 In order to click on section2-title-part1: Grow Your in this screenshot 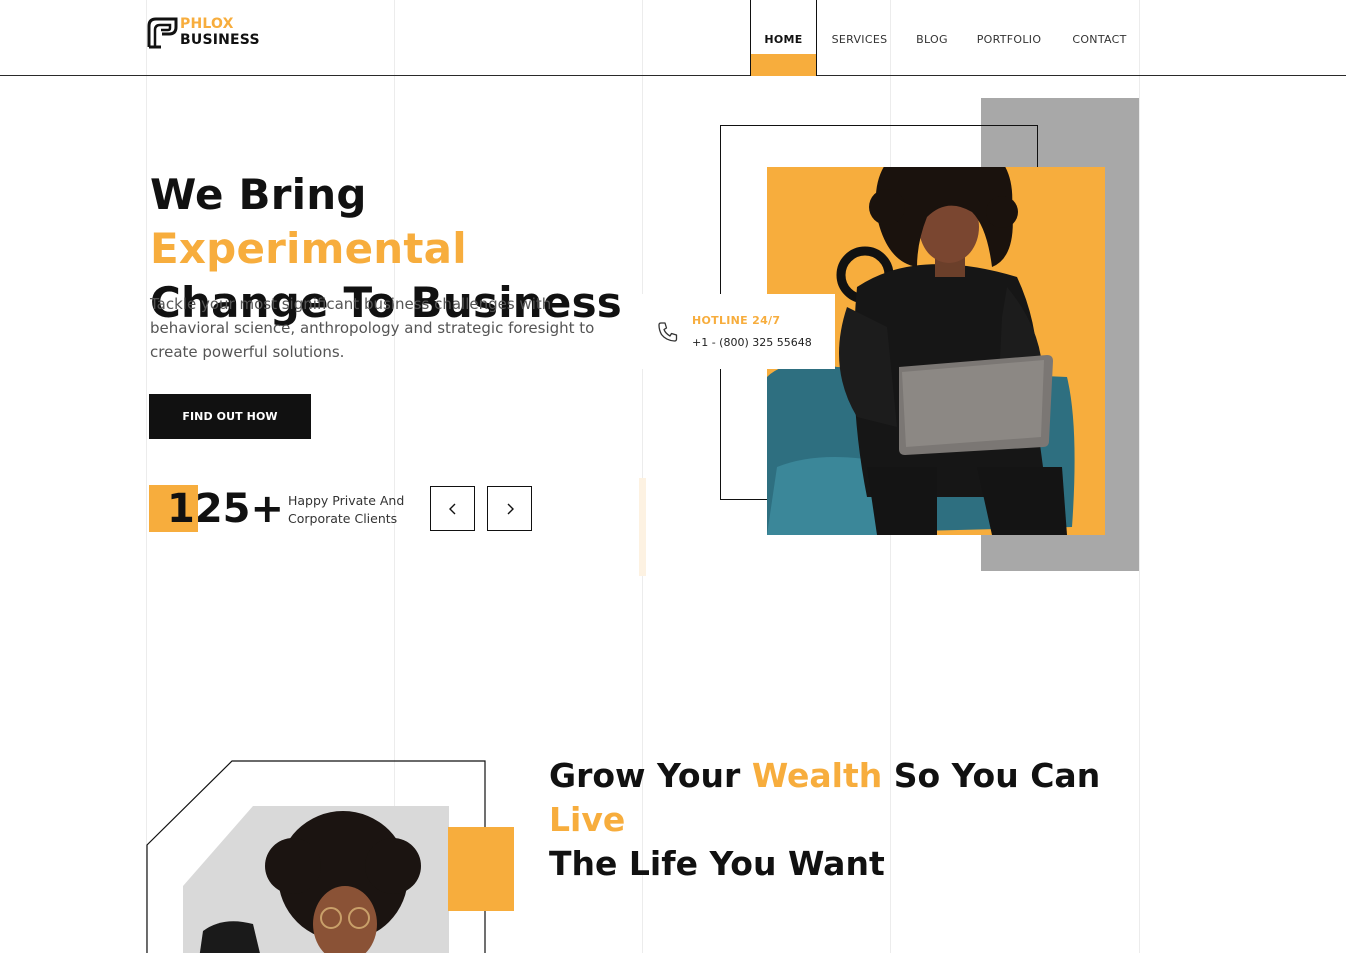, I will do `click(650, 775)`.